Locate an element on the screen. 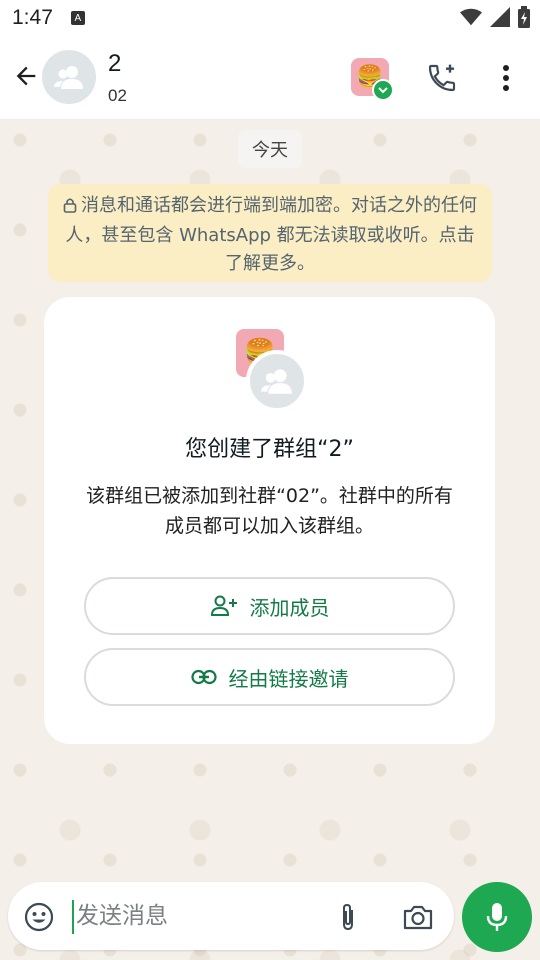  camera-icon is located at coordinates (418, 917).